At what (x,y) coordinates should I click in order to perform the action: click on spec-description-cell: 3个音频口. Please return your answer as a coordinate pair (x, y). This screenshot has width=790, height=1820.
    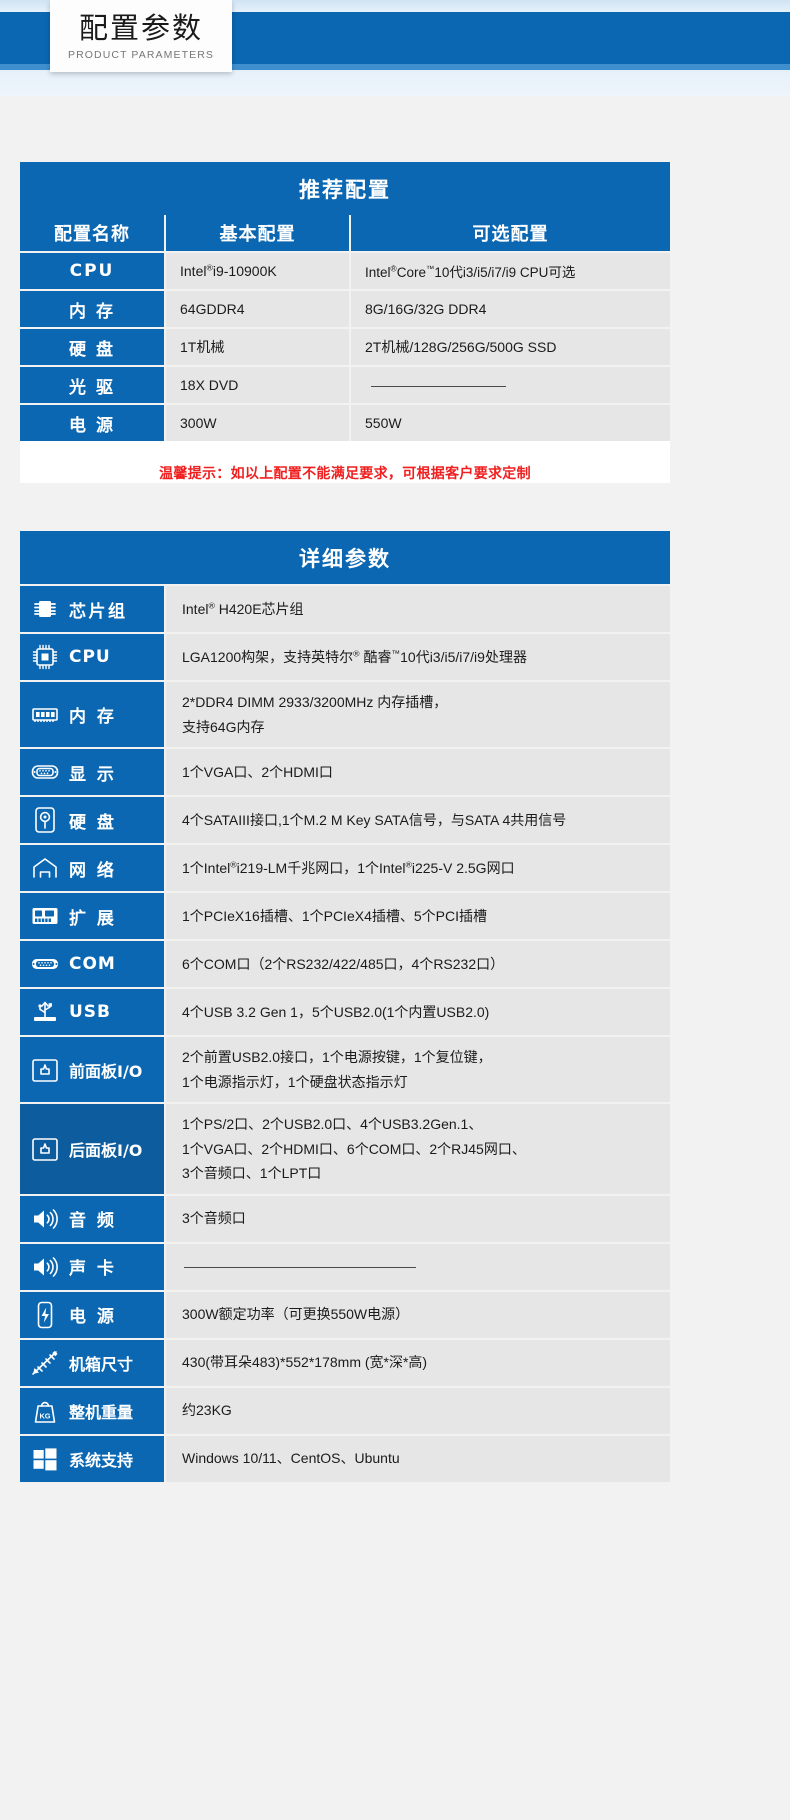
    Looking at the image, I should click on (417, 1218).